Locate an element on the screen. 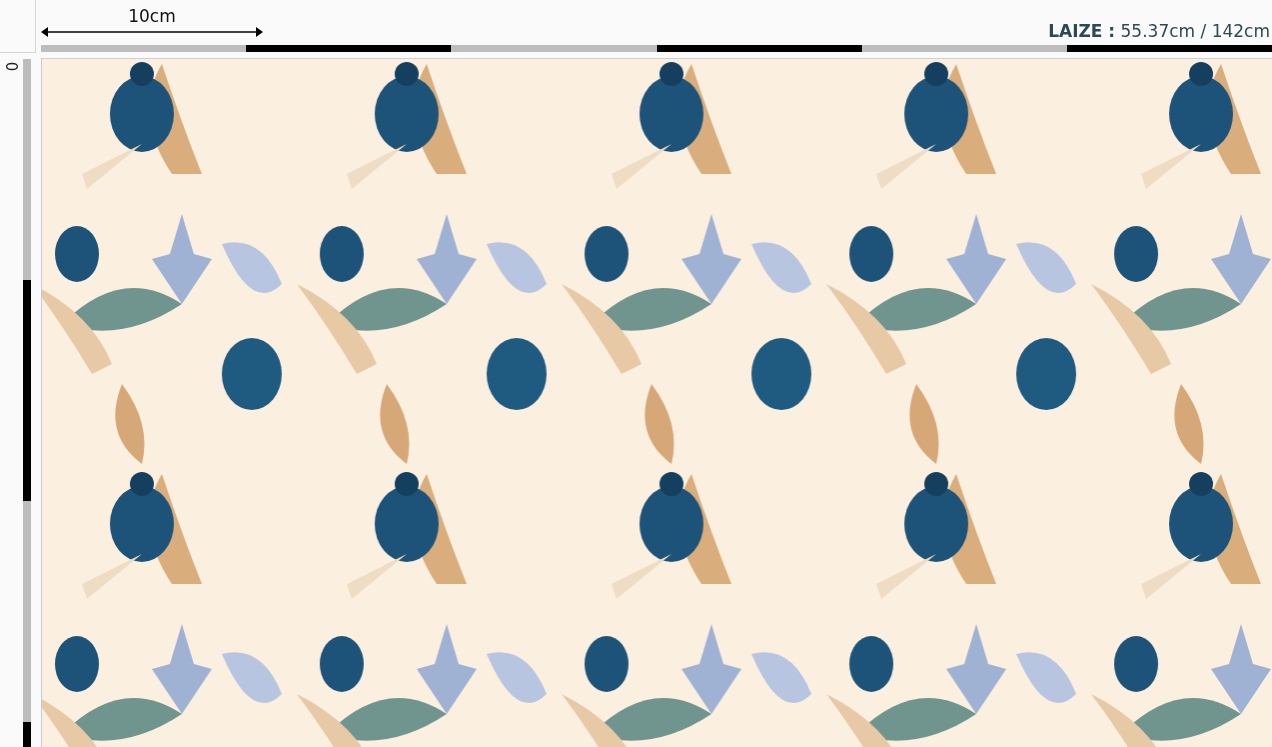  fabric-width-label: LAIZE : 55.37cm / 142cm is located at coordinates (1159, 31).